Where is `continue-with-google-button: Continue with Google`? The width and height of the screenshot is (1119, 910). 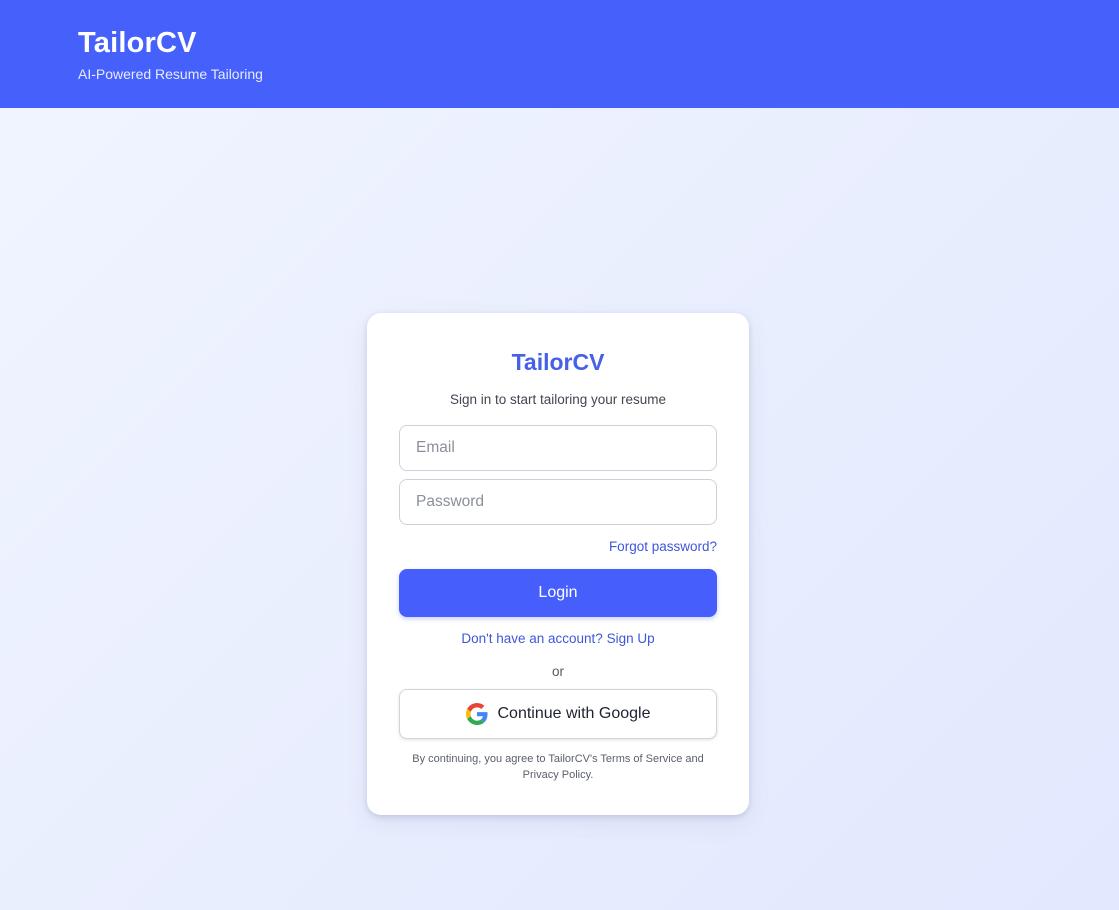
continue-with-google-button: Continue with Google is located at coordinates (558, 714).